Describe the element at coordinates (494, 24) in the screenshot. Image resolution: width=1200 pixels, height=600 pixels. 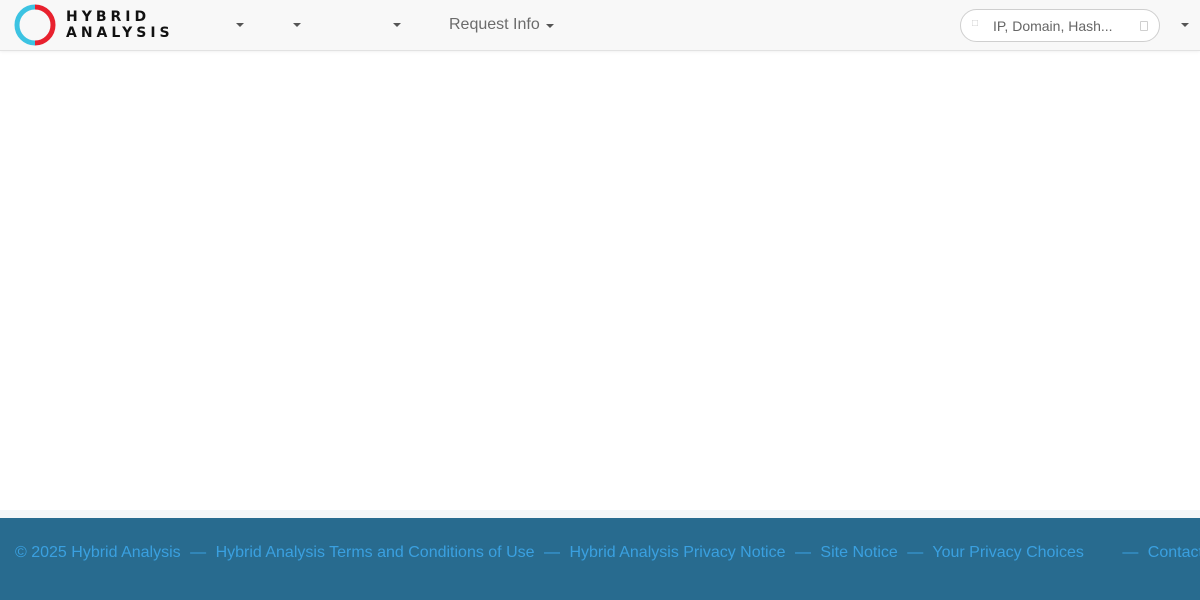
I see `nav-request-info-label: Request Info` at that location.